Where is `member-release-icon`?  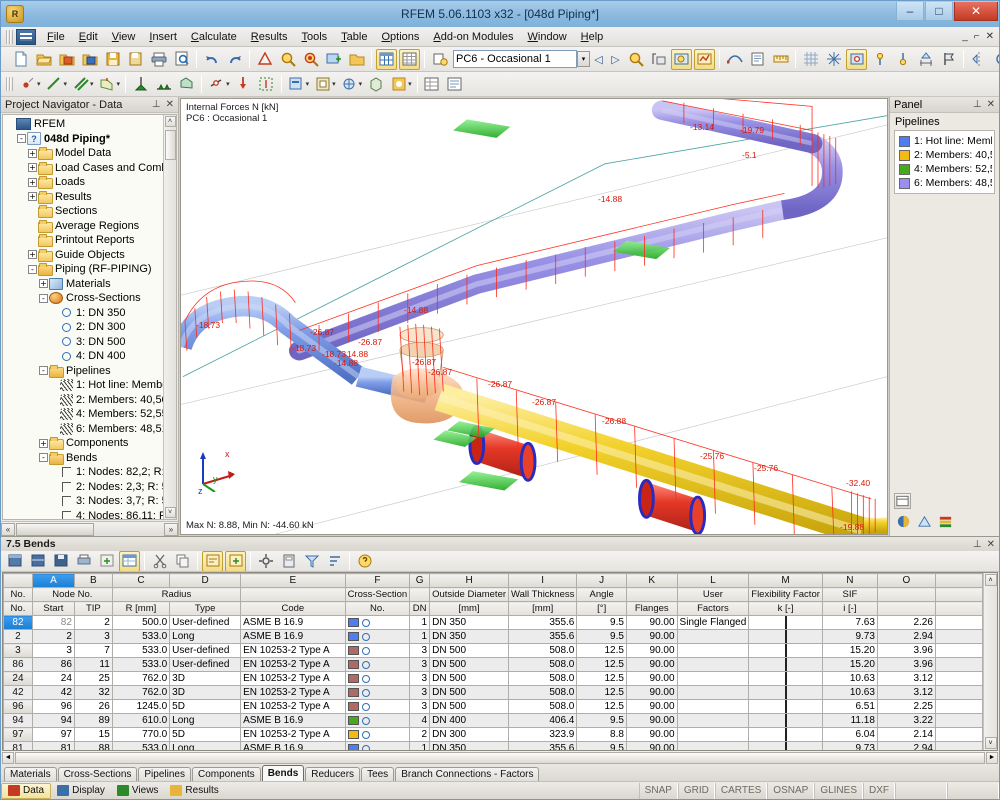
member-release-icon is located at coordinates (216, 84).